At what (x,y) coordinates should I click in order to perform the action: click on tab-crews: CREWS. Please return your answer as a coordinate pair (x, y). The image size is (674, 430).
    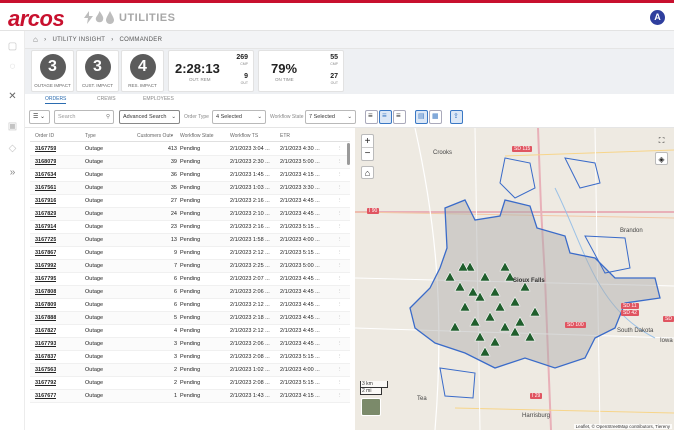
    Looking at the image, I should click on (106, 99).